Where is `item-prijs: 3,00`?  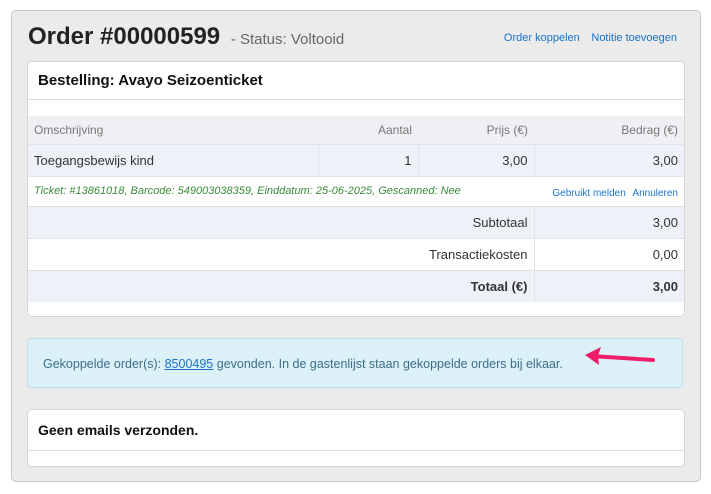
item-prijs: 3,00 is located at coordinates (475, 160).